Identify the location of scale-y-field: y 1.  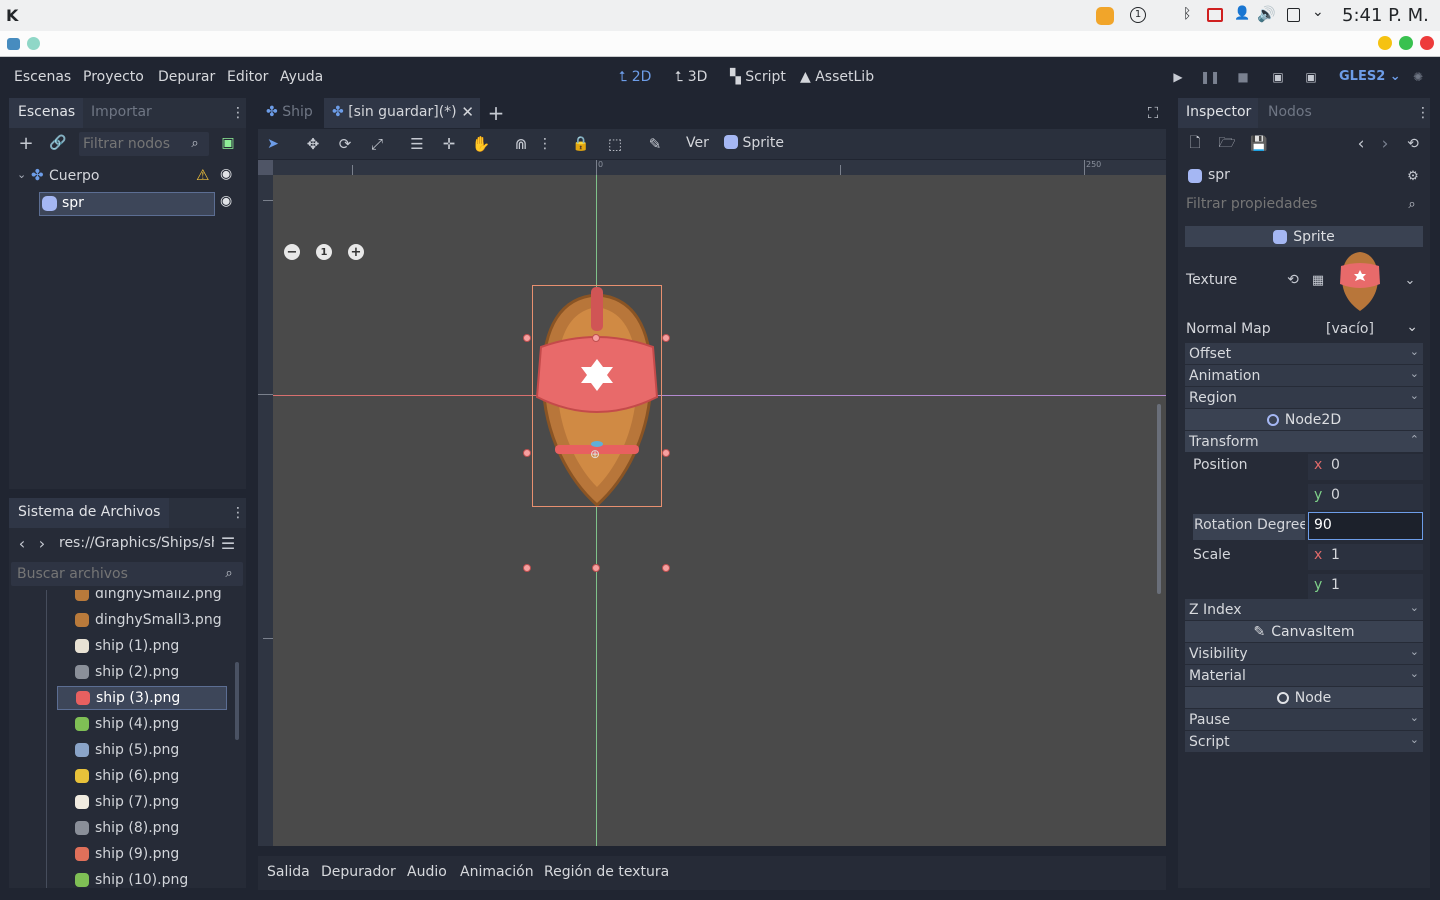
(1365, 587).